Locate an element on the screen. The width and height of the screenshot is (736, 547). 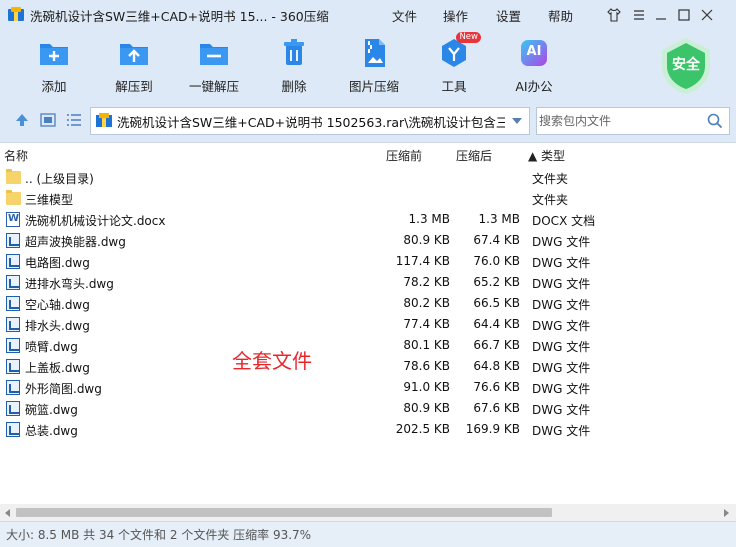
compressed-size: 65.2 KB is located at coordinates (496, 282).